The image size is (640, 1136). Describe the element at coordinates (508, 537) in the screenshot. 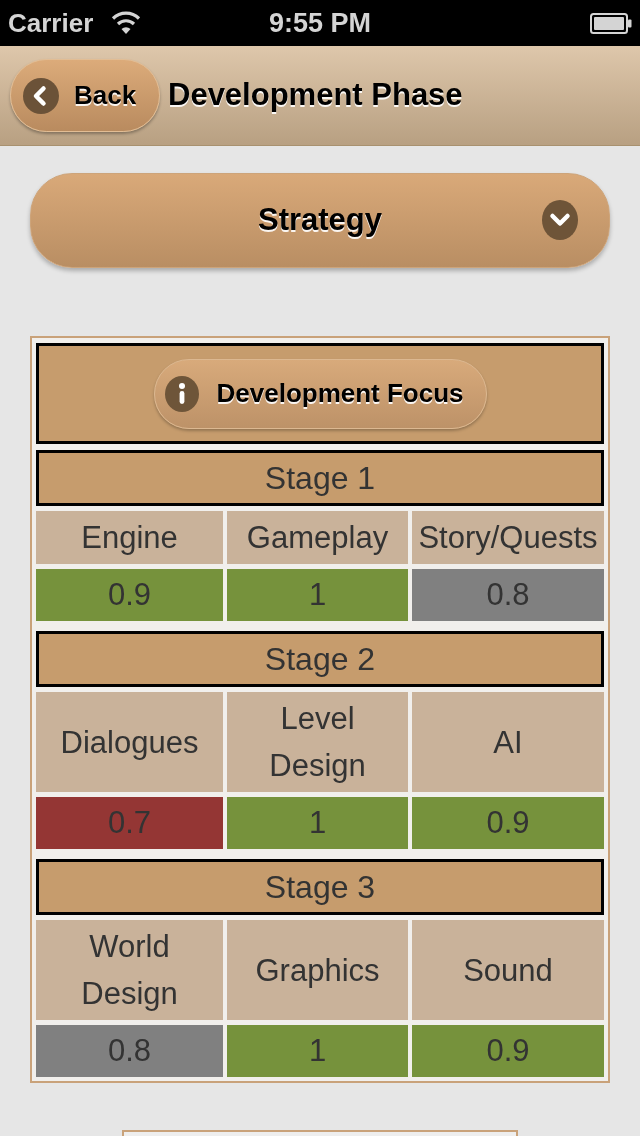

I see `metric-label: Story/Quests` at that location.